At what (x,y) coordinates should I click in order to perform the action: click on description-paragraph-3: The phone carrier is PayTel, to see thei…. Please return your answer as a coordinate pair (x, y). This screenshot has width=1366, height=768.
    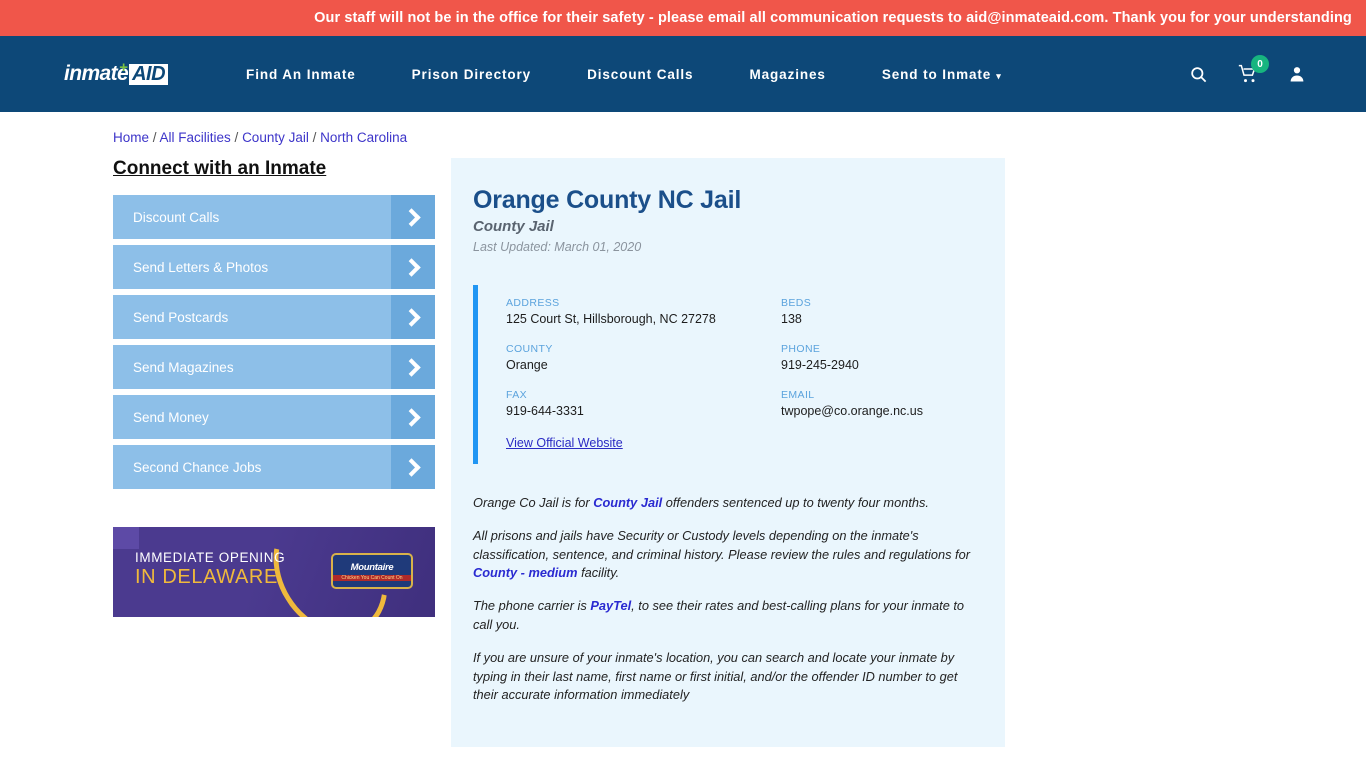
    Looking at the image, I should click on (728, 616).